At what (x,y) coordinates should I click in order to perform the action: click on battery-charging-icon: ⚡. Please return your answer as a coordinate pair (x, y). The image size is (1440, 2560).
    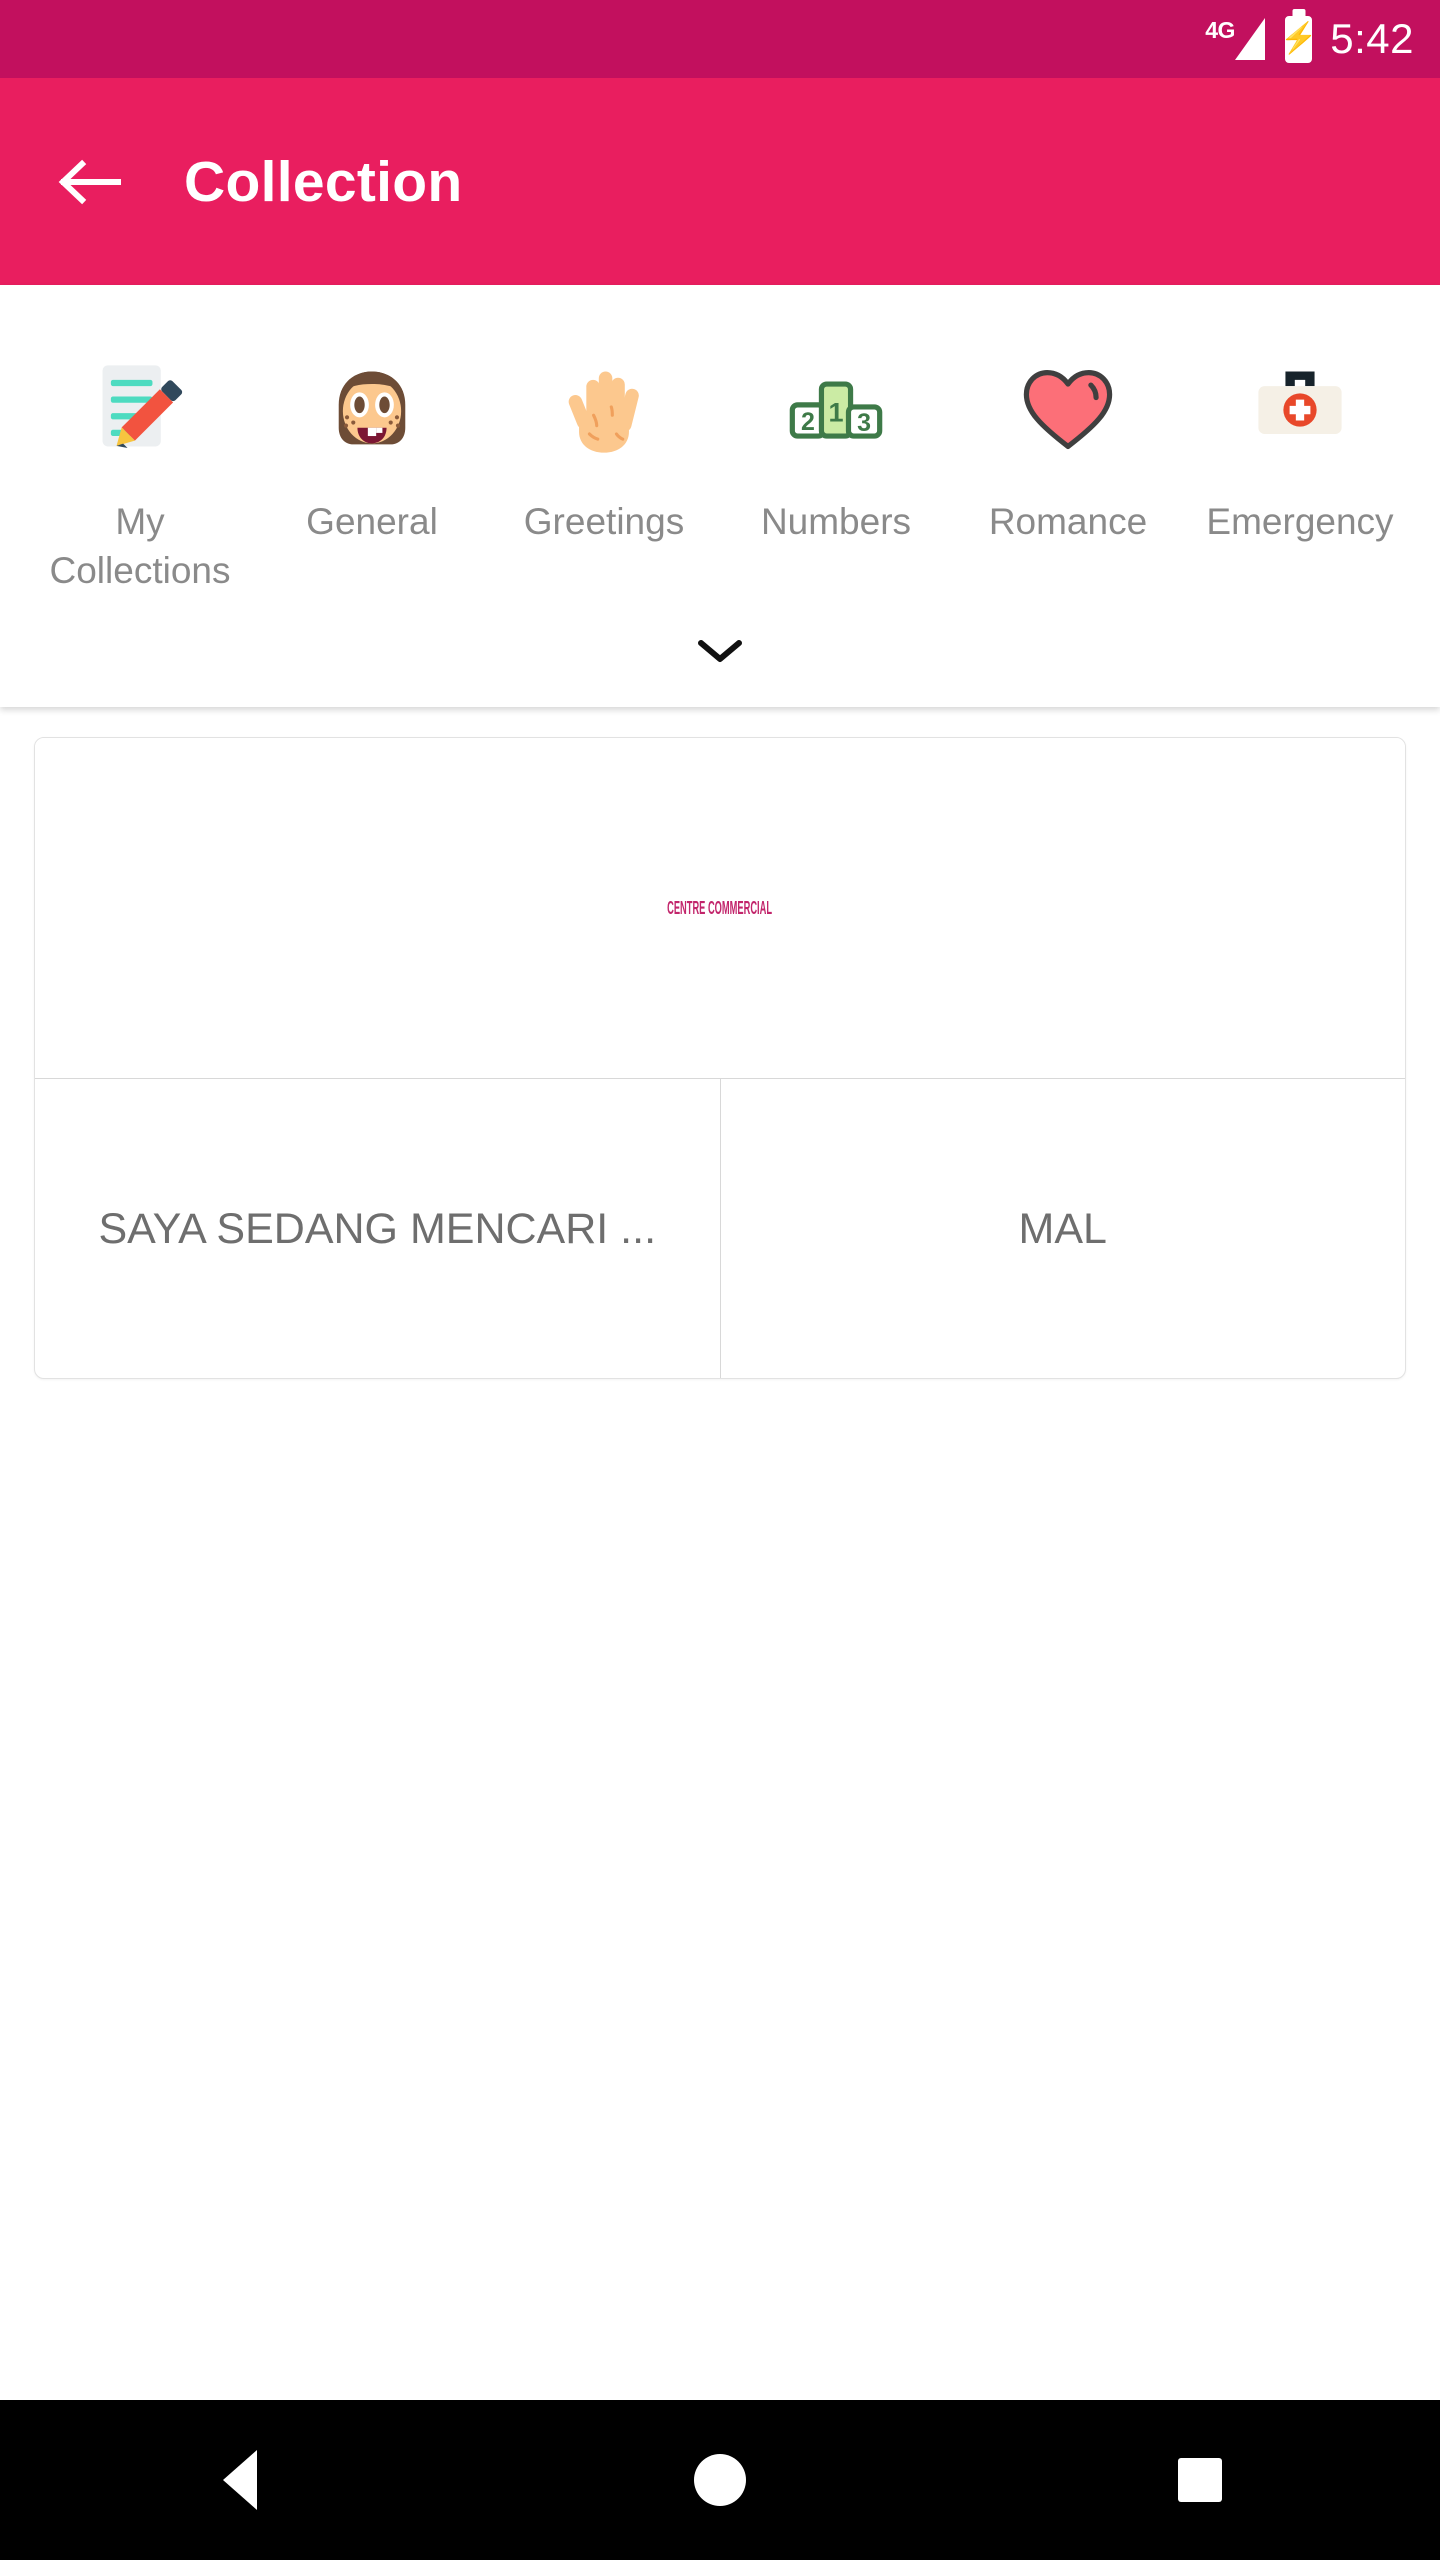
    Looking at the image, I should click on (1299, 39).